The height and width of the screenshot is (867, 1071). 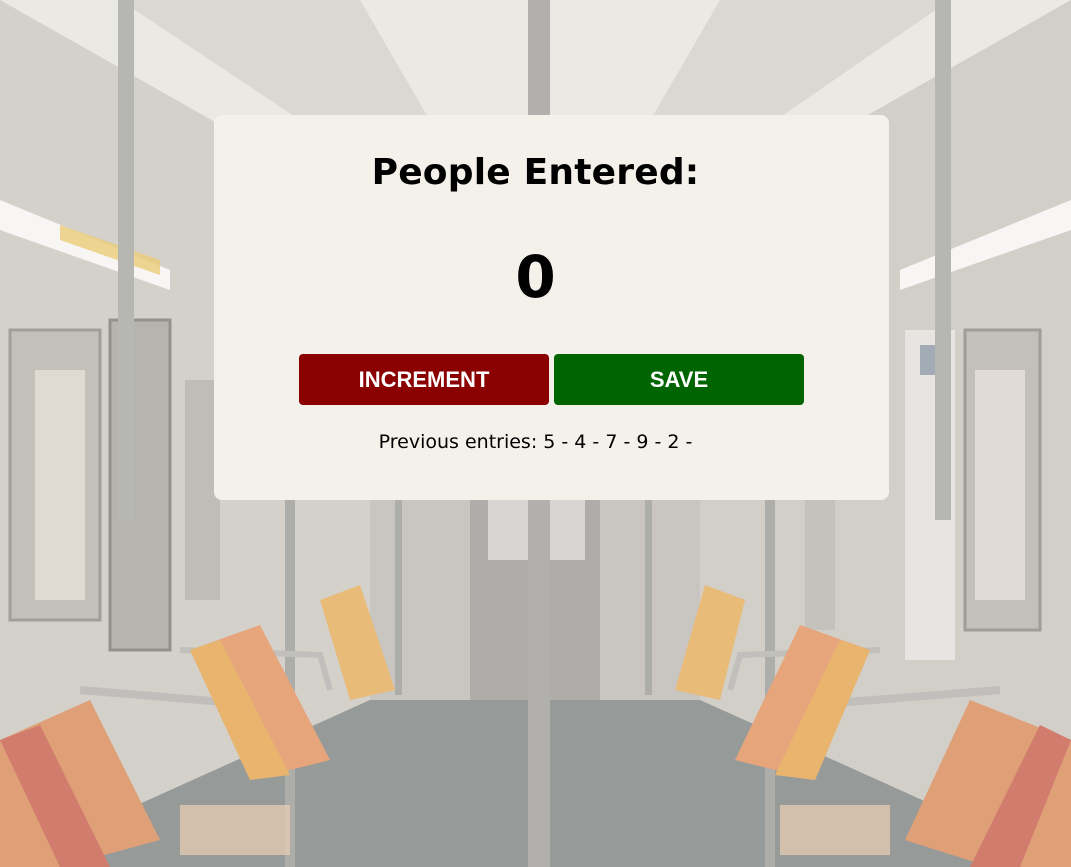 I want to click on increment-button: INCREMENT, so click(x=424, y=379).